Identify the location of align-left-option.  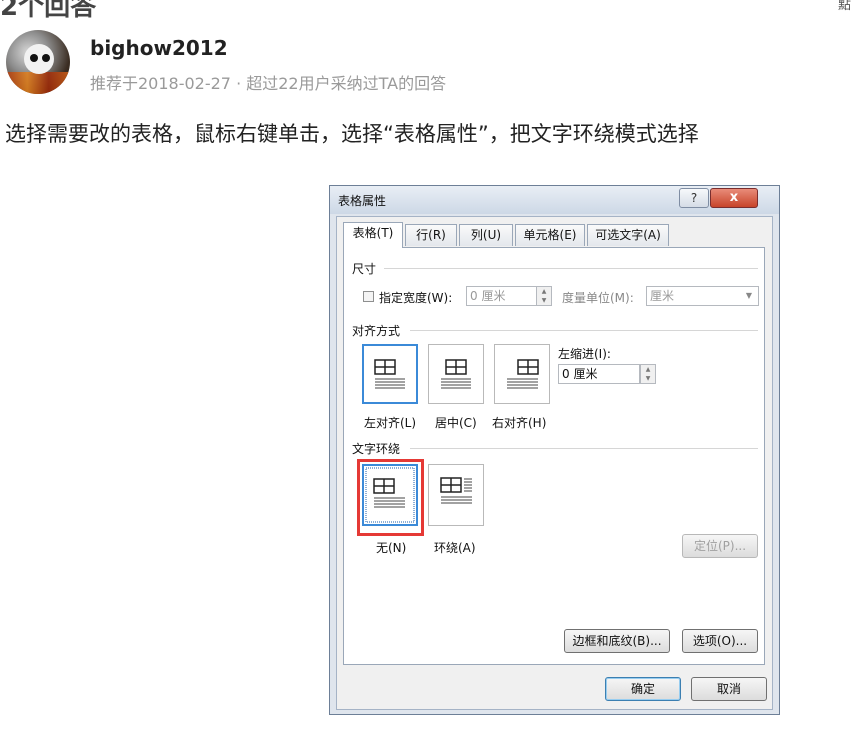
(390, 374).